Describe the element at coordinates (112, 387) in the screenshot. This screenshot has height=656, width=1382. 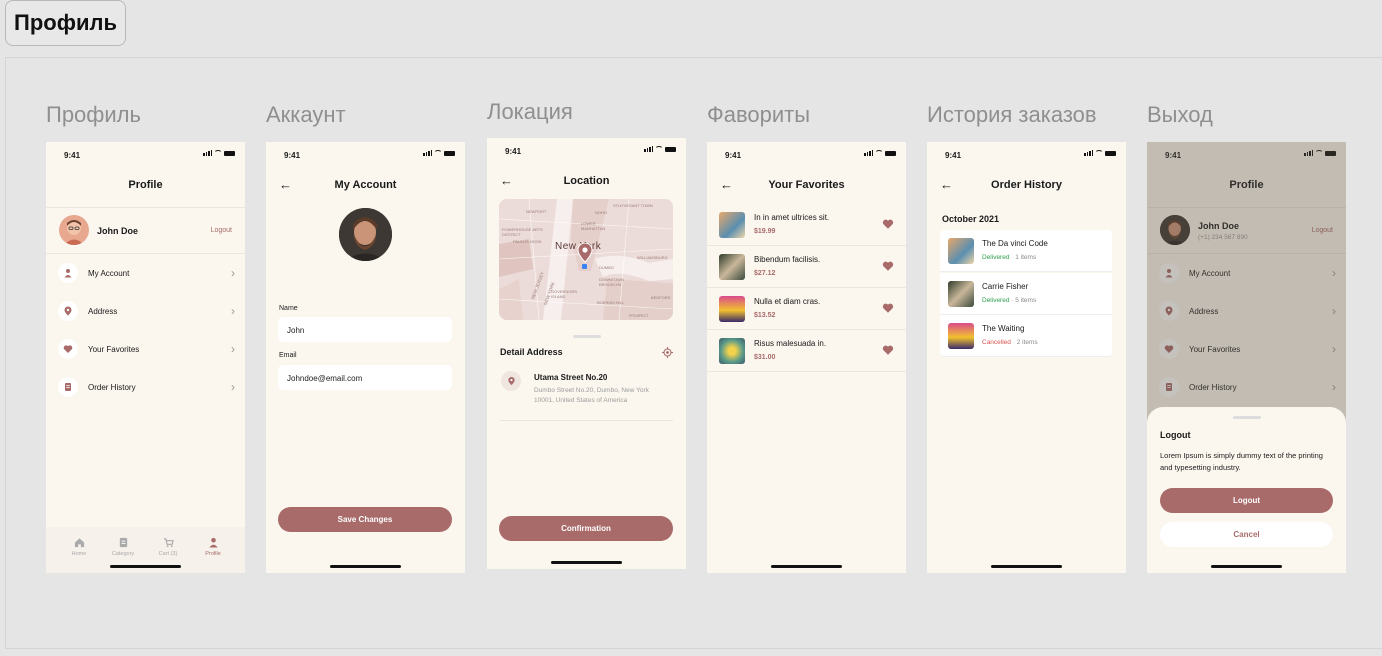
I see `menu-item-label: Order History` at that location.